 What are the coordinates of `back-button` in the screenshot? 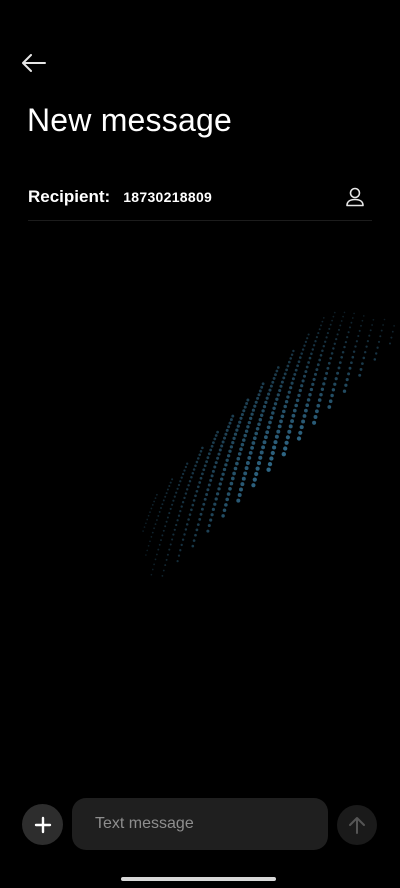 It's located at (34, 63).